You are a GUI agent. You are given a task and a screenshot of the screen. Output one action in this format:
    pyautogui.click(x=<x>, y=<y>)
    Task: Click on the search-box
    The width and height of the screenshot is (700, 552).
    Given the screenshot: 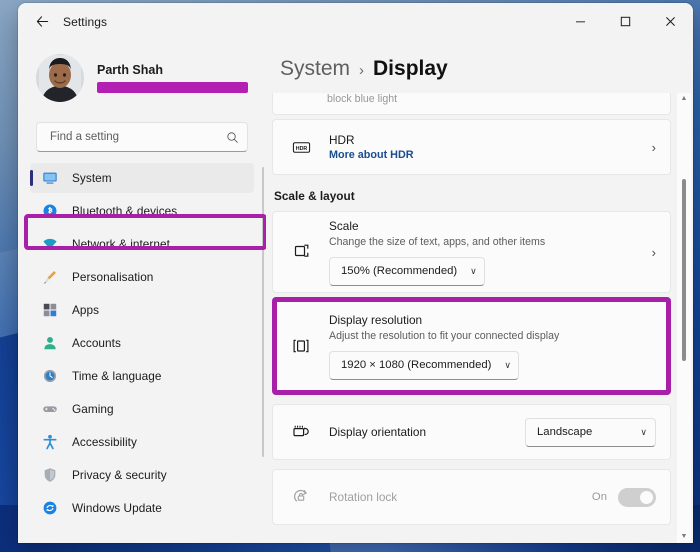 What is the action you would take?
    pyautogui.click(x=142, y=137)
    